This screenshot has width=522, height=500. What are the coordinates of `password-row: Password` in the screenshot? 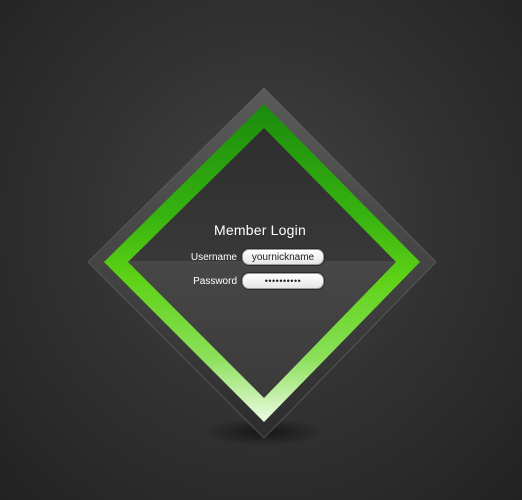 It's located at (247, 281).